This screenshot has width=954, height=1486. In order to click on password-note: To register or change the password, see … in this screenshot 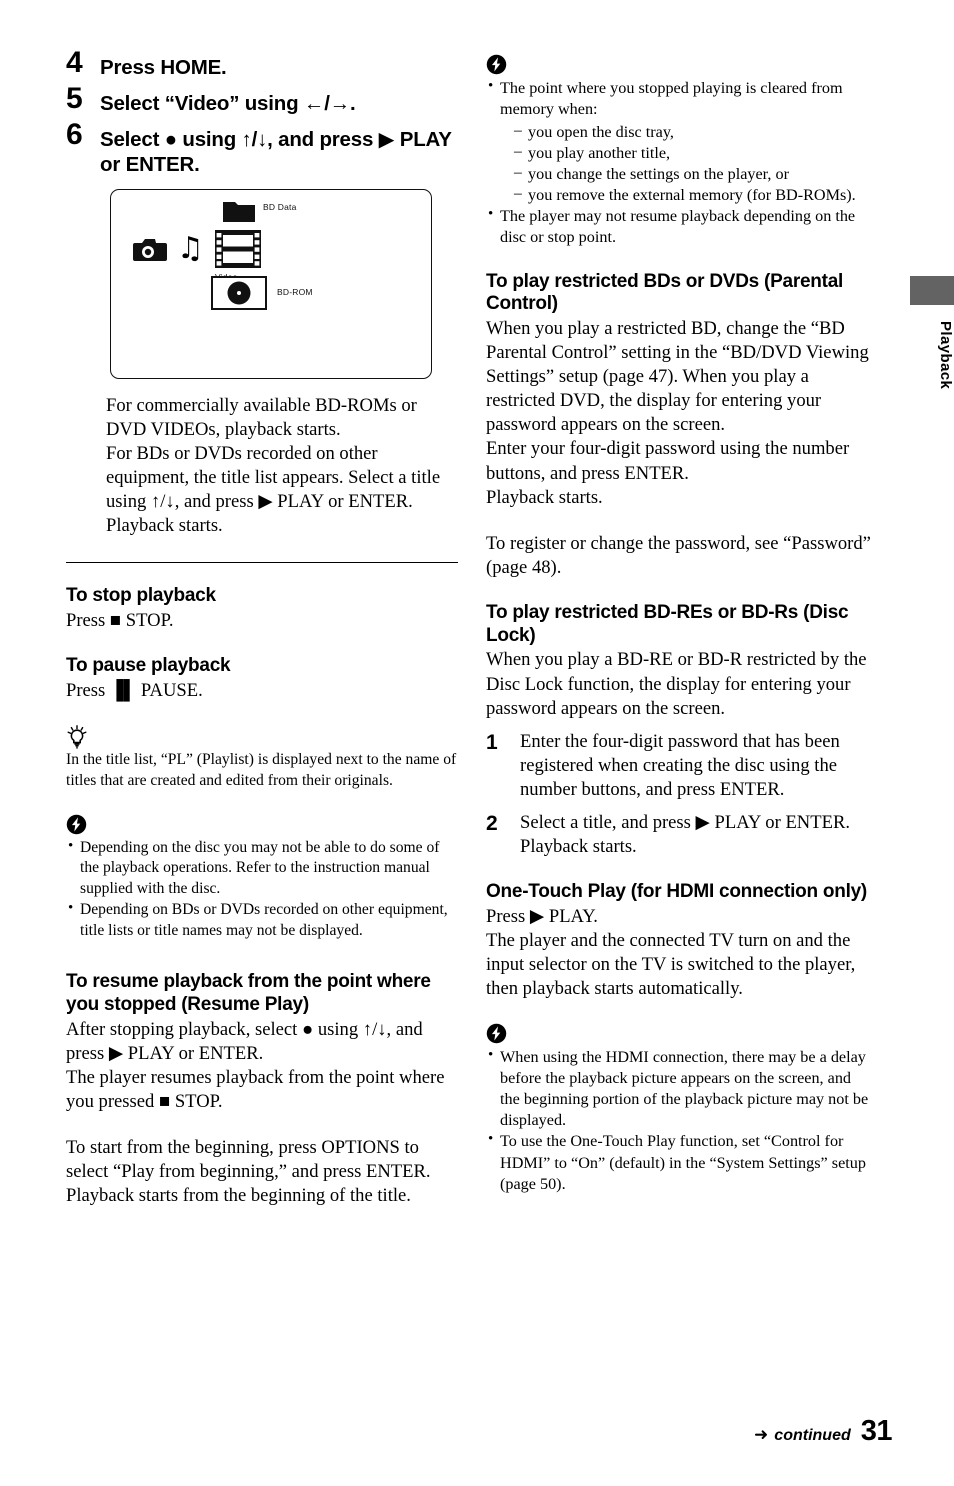, I will do `click(678, 555)`.